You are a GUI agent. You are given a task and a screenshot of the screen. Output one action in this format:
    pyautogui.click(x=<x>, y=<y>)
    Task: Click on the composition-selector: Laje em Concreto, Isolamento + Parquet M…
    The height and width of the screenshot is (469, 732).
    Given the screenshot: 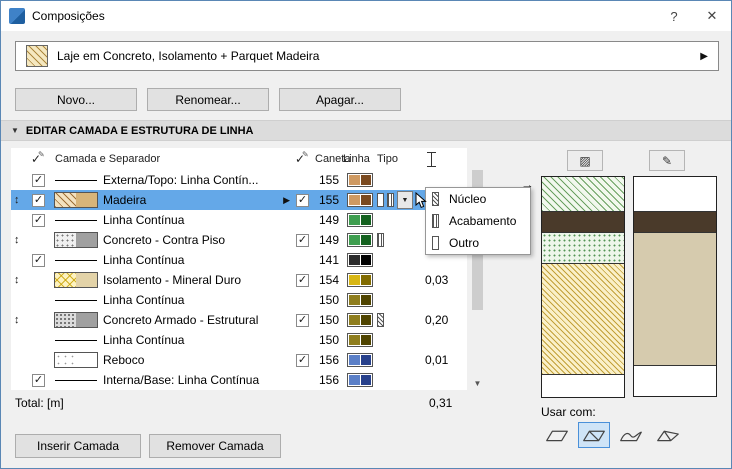 What is the action you would take?
    pyautogui.click(x=367, y=56)
    